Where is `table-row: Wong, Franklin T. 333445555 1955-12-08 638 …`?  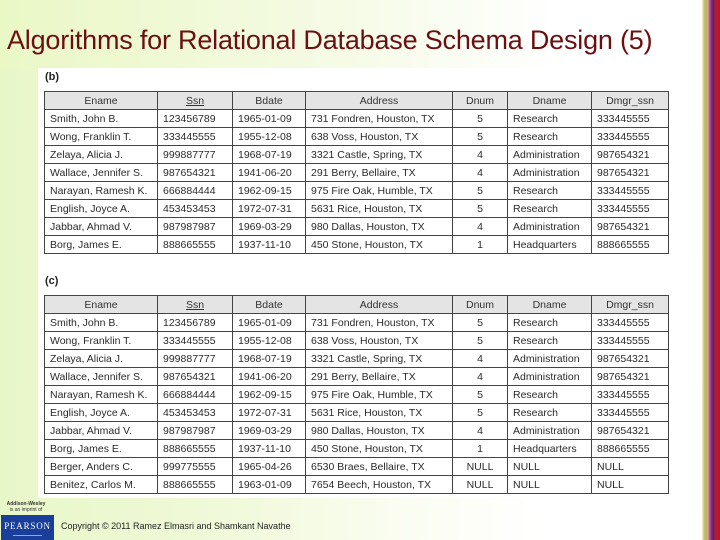 table-row: Wong, Franklin T. 333445555 1955-12-08 638 … is located at coordinates (356, 136).